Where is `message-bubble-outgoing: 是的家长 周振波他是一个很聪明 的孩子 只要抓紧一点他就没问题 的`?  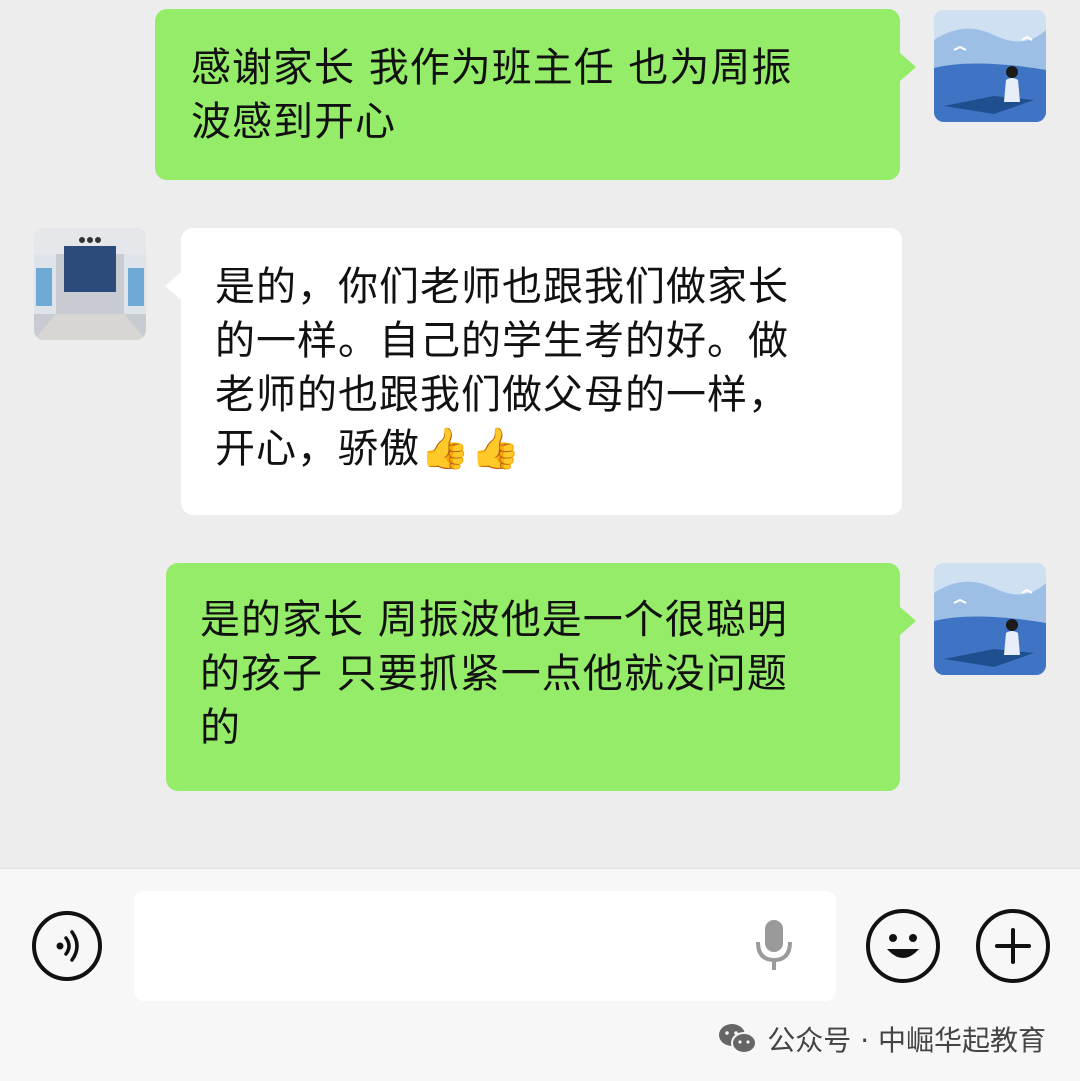
message-bubble-outgoing: 是的家长 周振波他是一个很聪明 的孩子 只要抓紧一点他就没问题 的 is located at coordinates (541, 677).